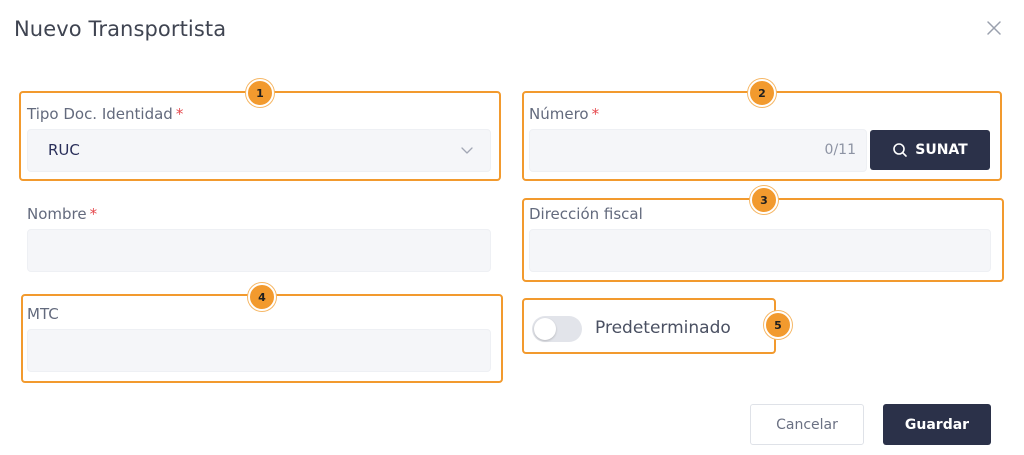 This screenshot has width=1024, height=455. I want to click on predeterminado-toggle, so click(557, 329).